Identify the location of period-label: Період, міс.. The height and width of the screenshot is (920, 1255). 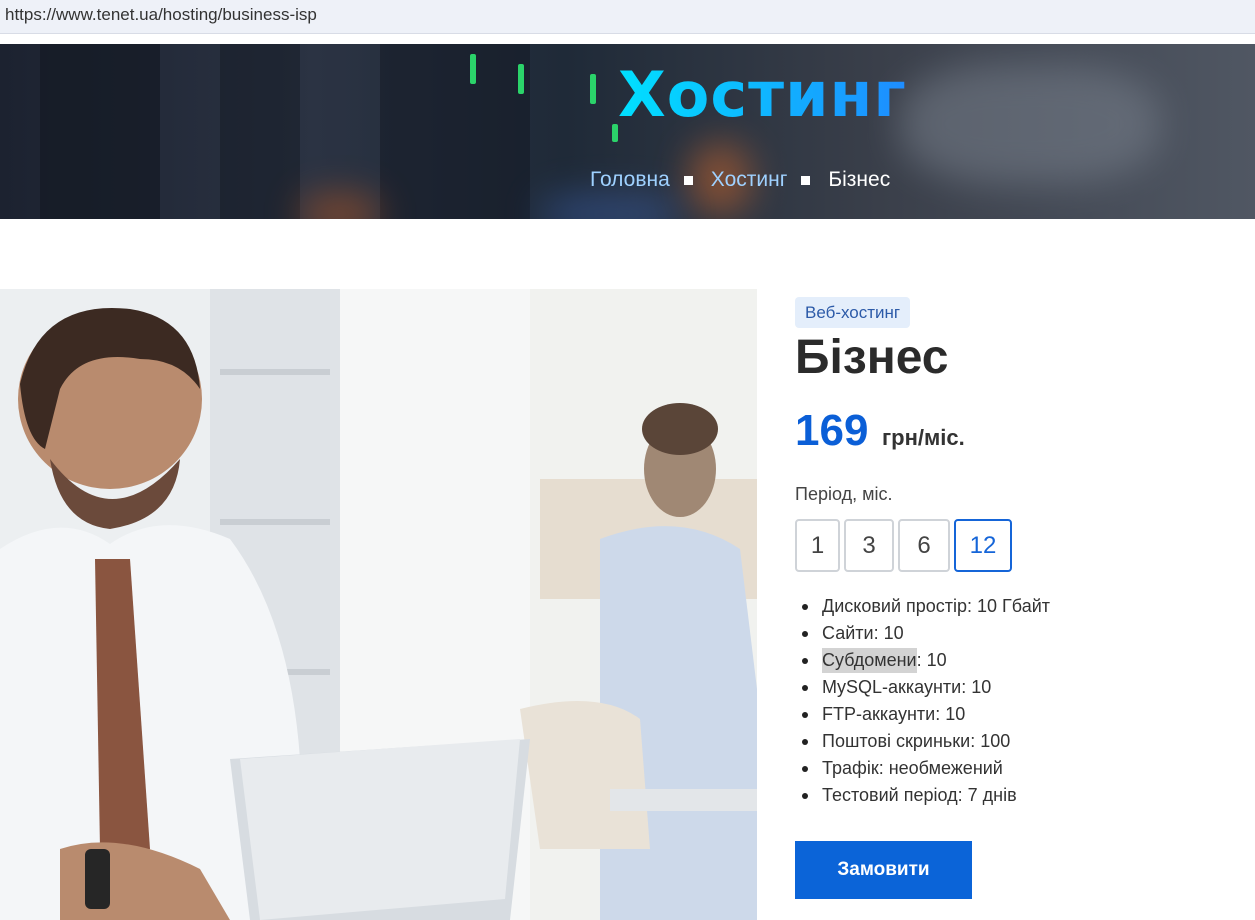
(844, 494).